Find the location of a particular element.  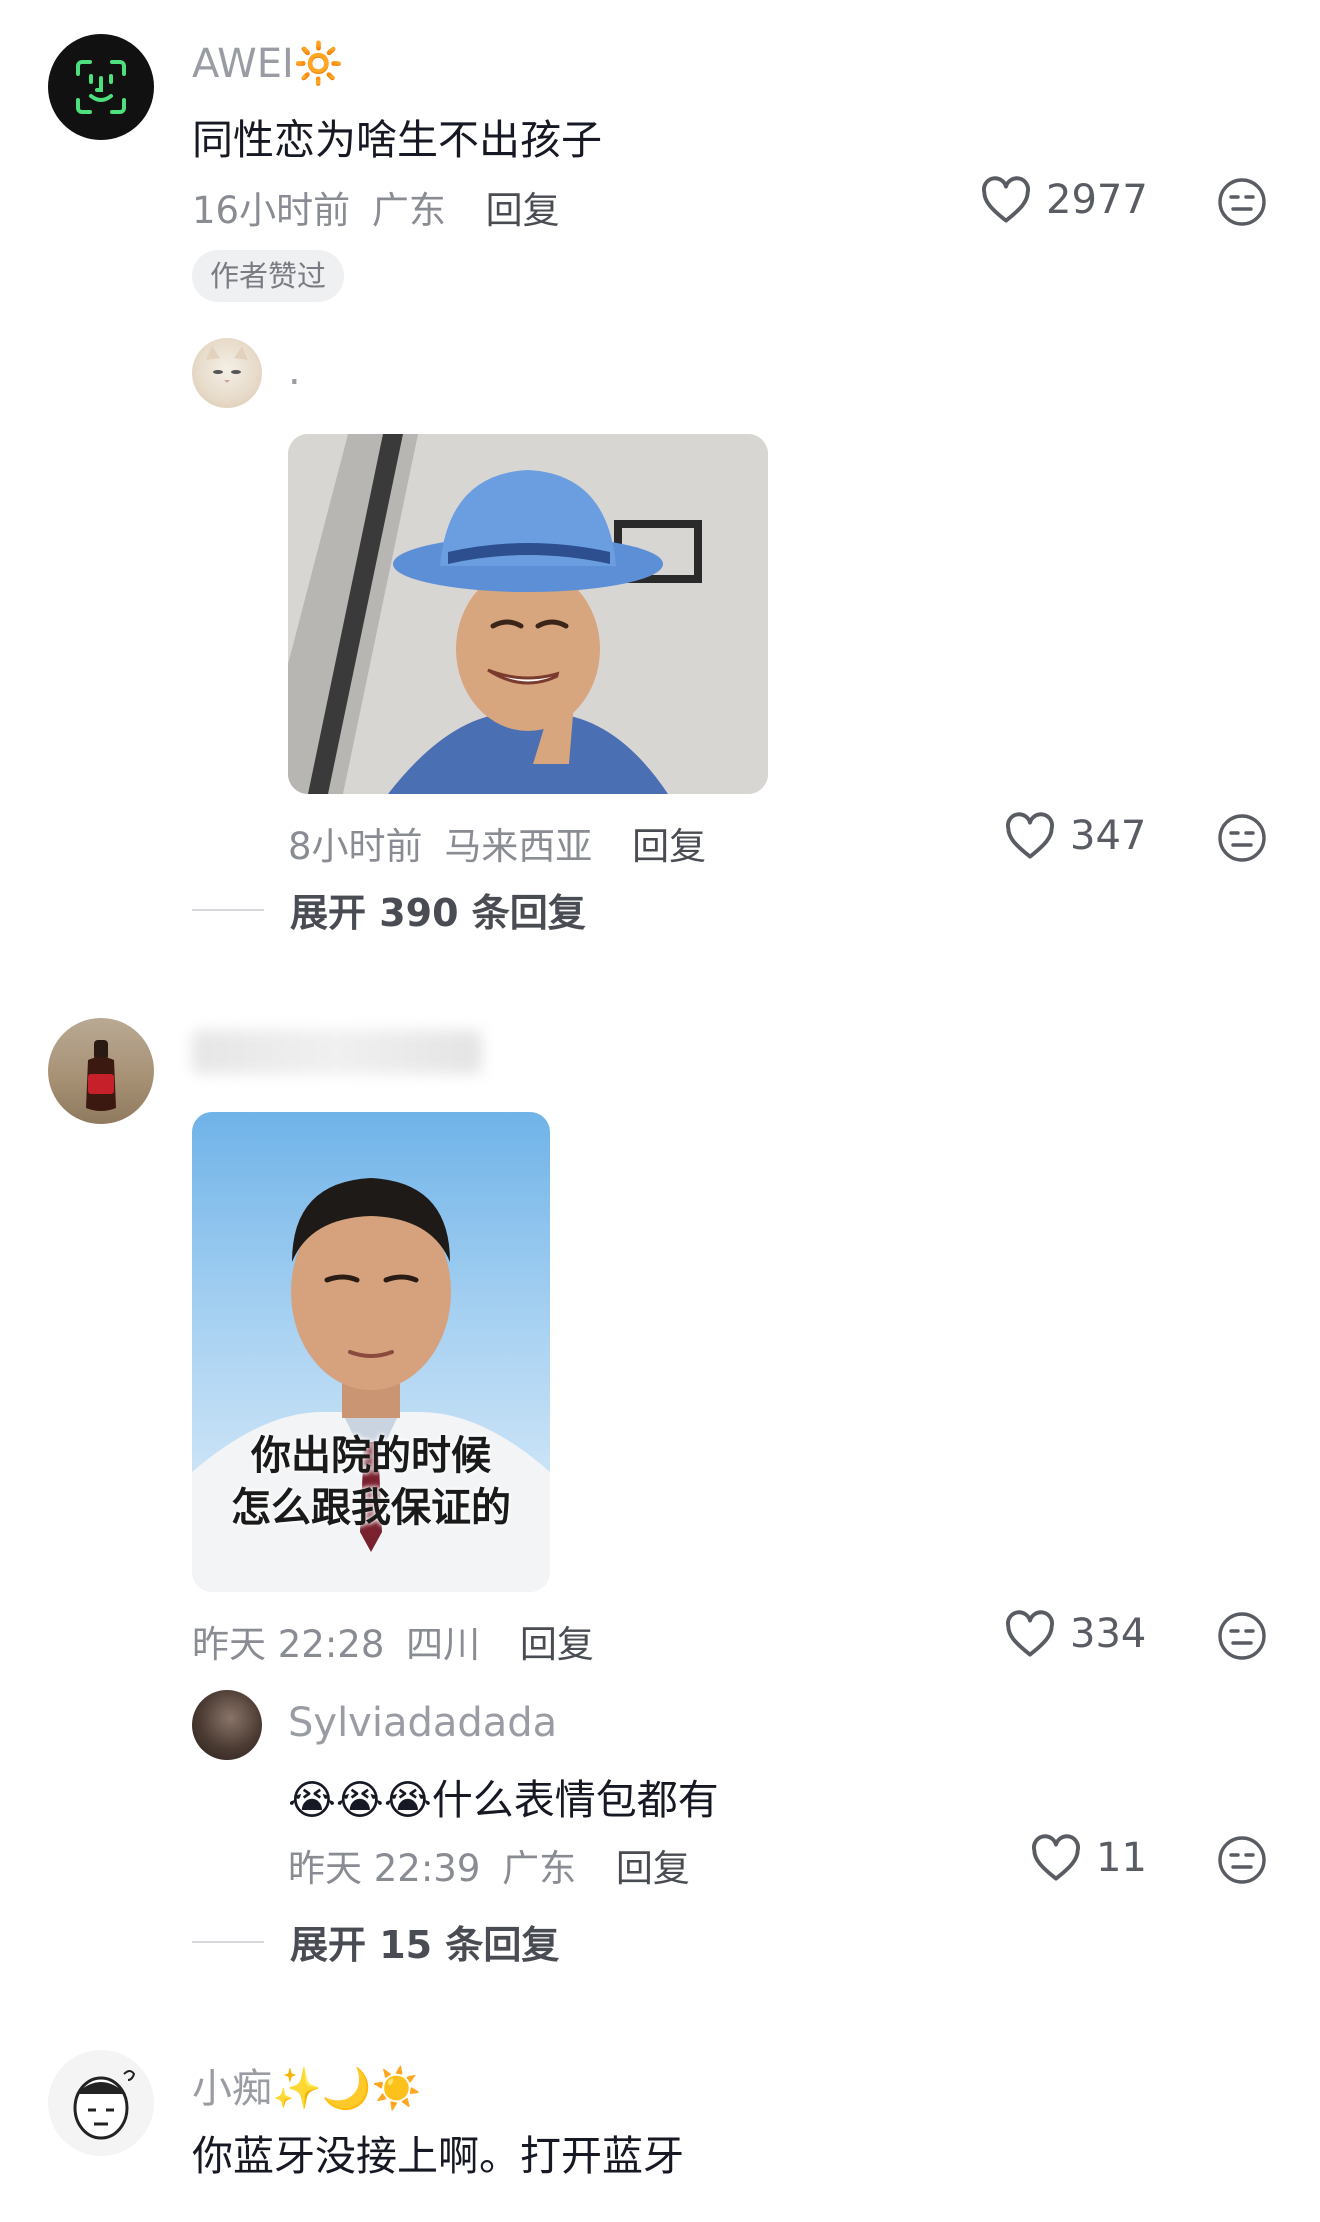

blurred-username is located at coordinates (337, 1052).